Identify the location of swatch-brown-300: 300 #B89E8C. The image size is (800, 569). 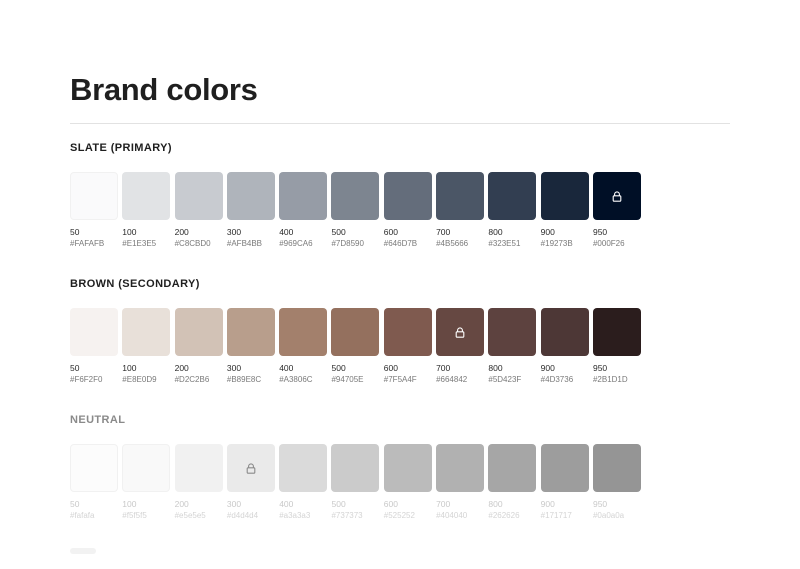
(250, 346).